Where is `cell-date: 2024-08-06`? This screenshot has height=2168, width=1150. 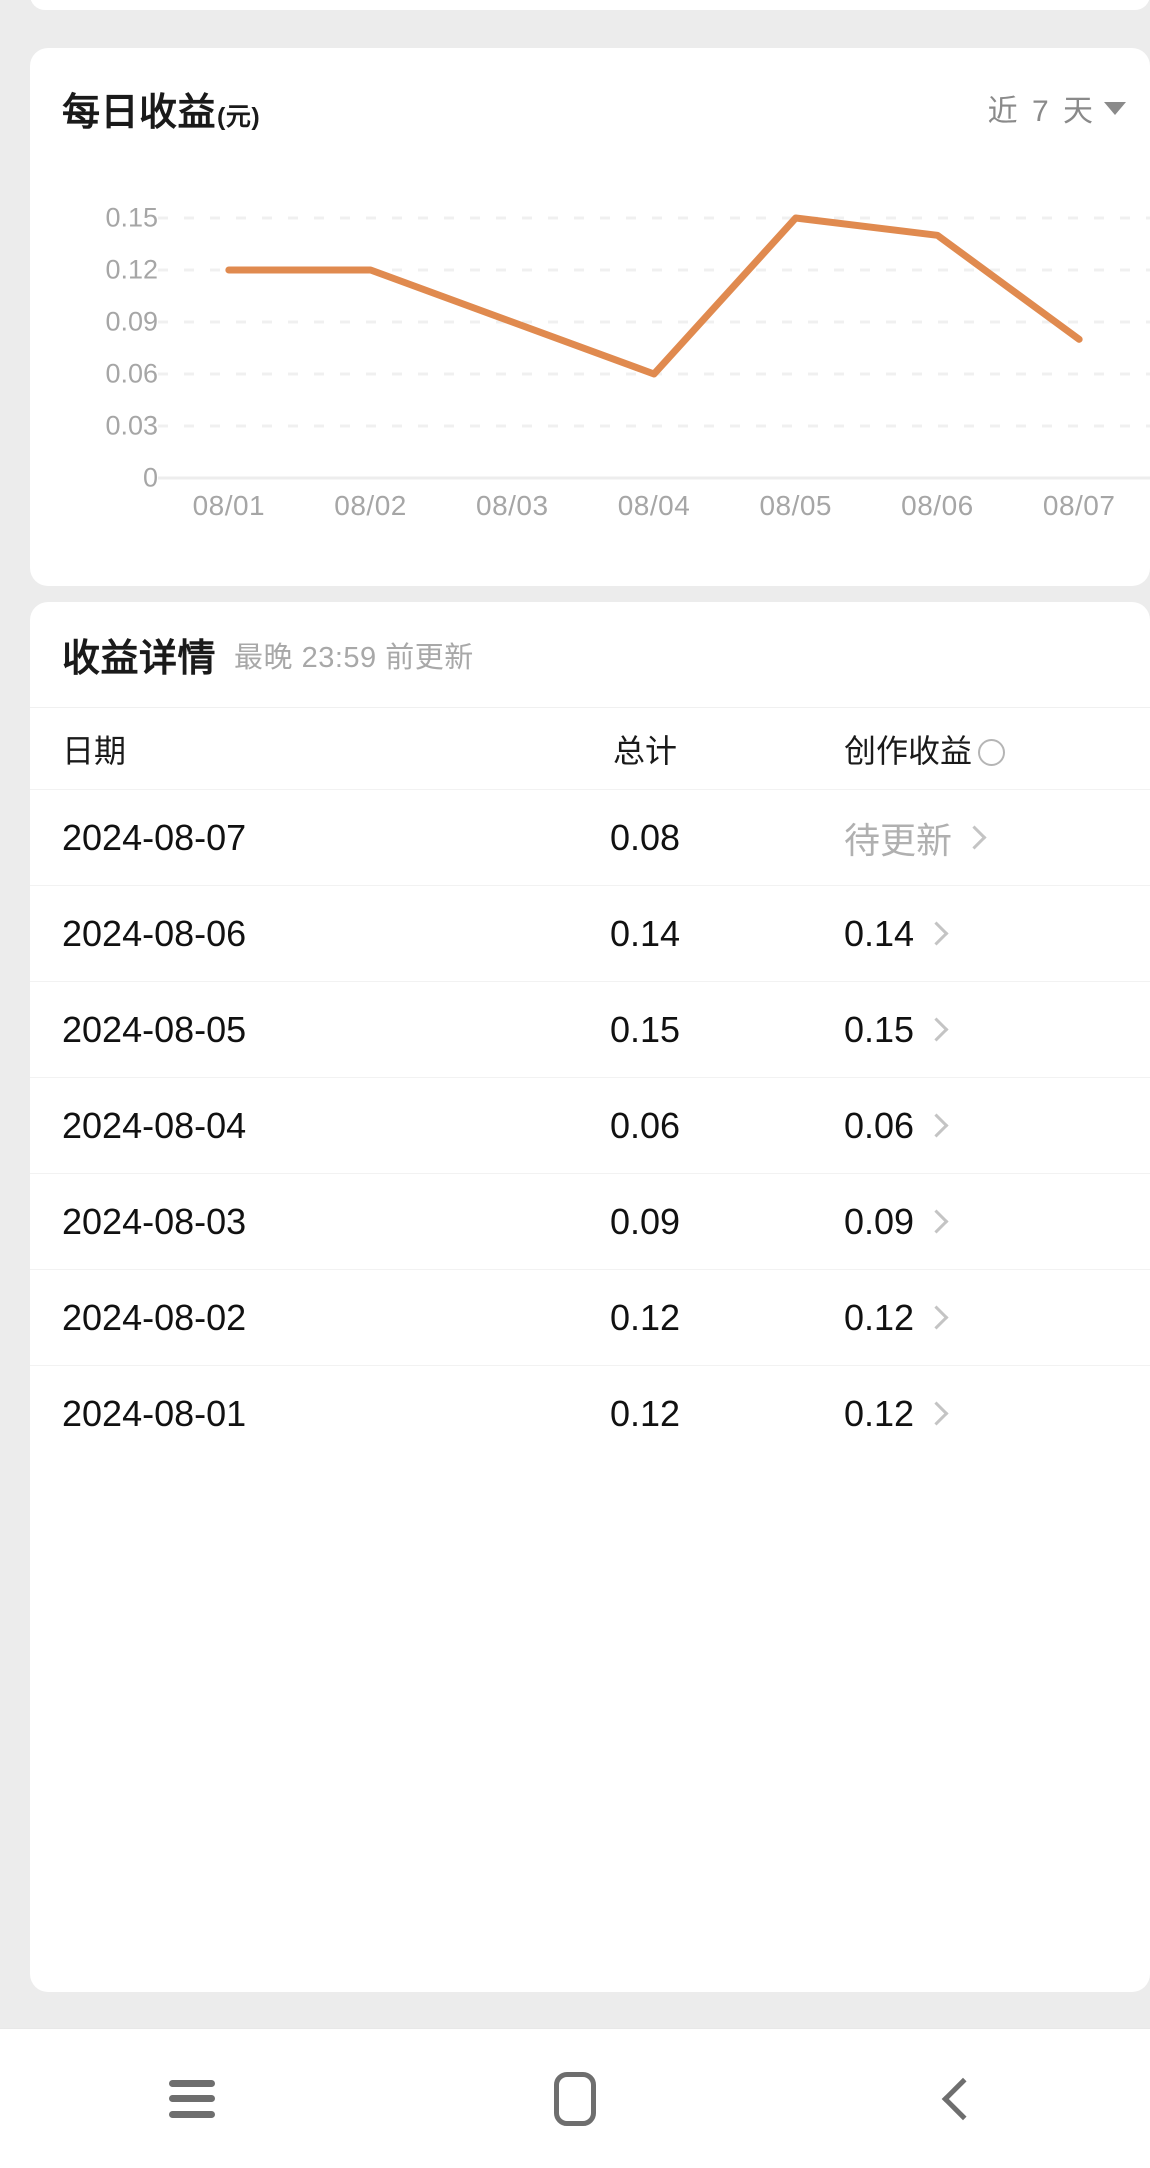
cell-date: 2024-08-06 is located at coordinates (250, 933).